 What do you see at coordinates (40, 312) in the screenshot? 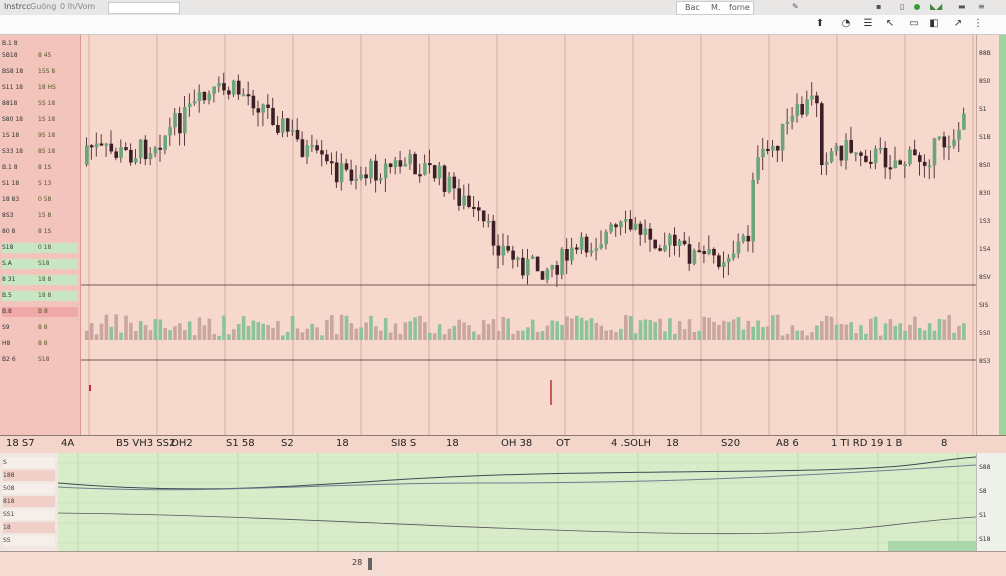
I see `watchlist-row: B.8 B 8` at bounding box center [40, 312].